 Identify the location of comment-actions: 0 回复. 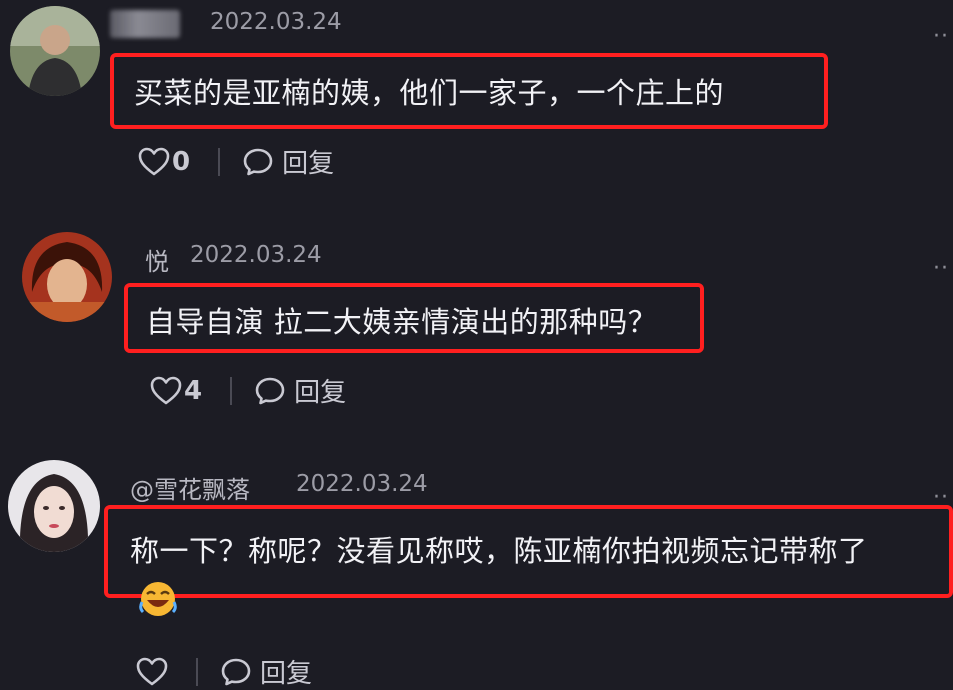
(236, 161).